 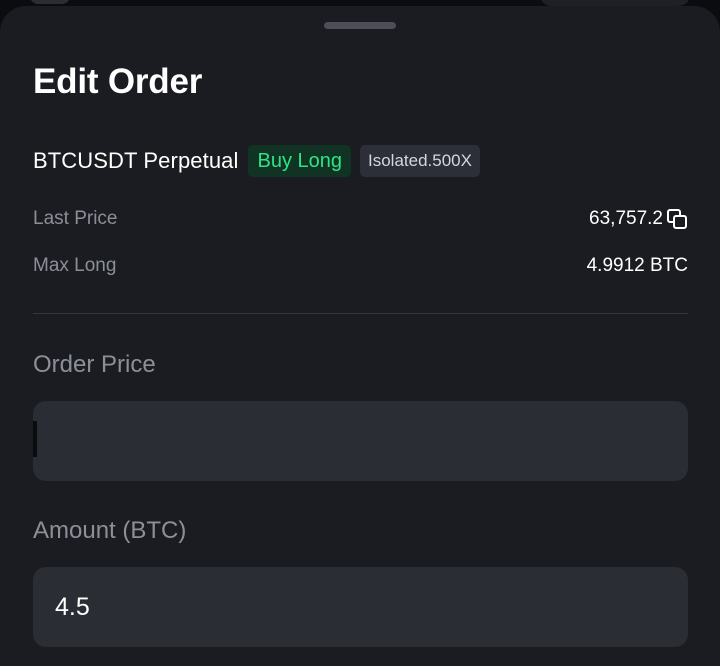 I want to click on amount-field, so click(x=360, y=607).